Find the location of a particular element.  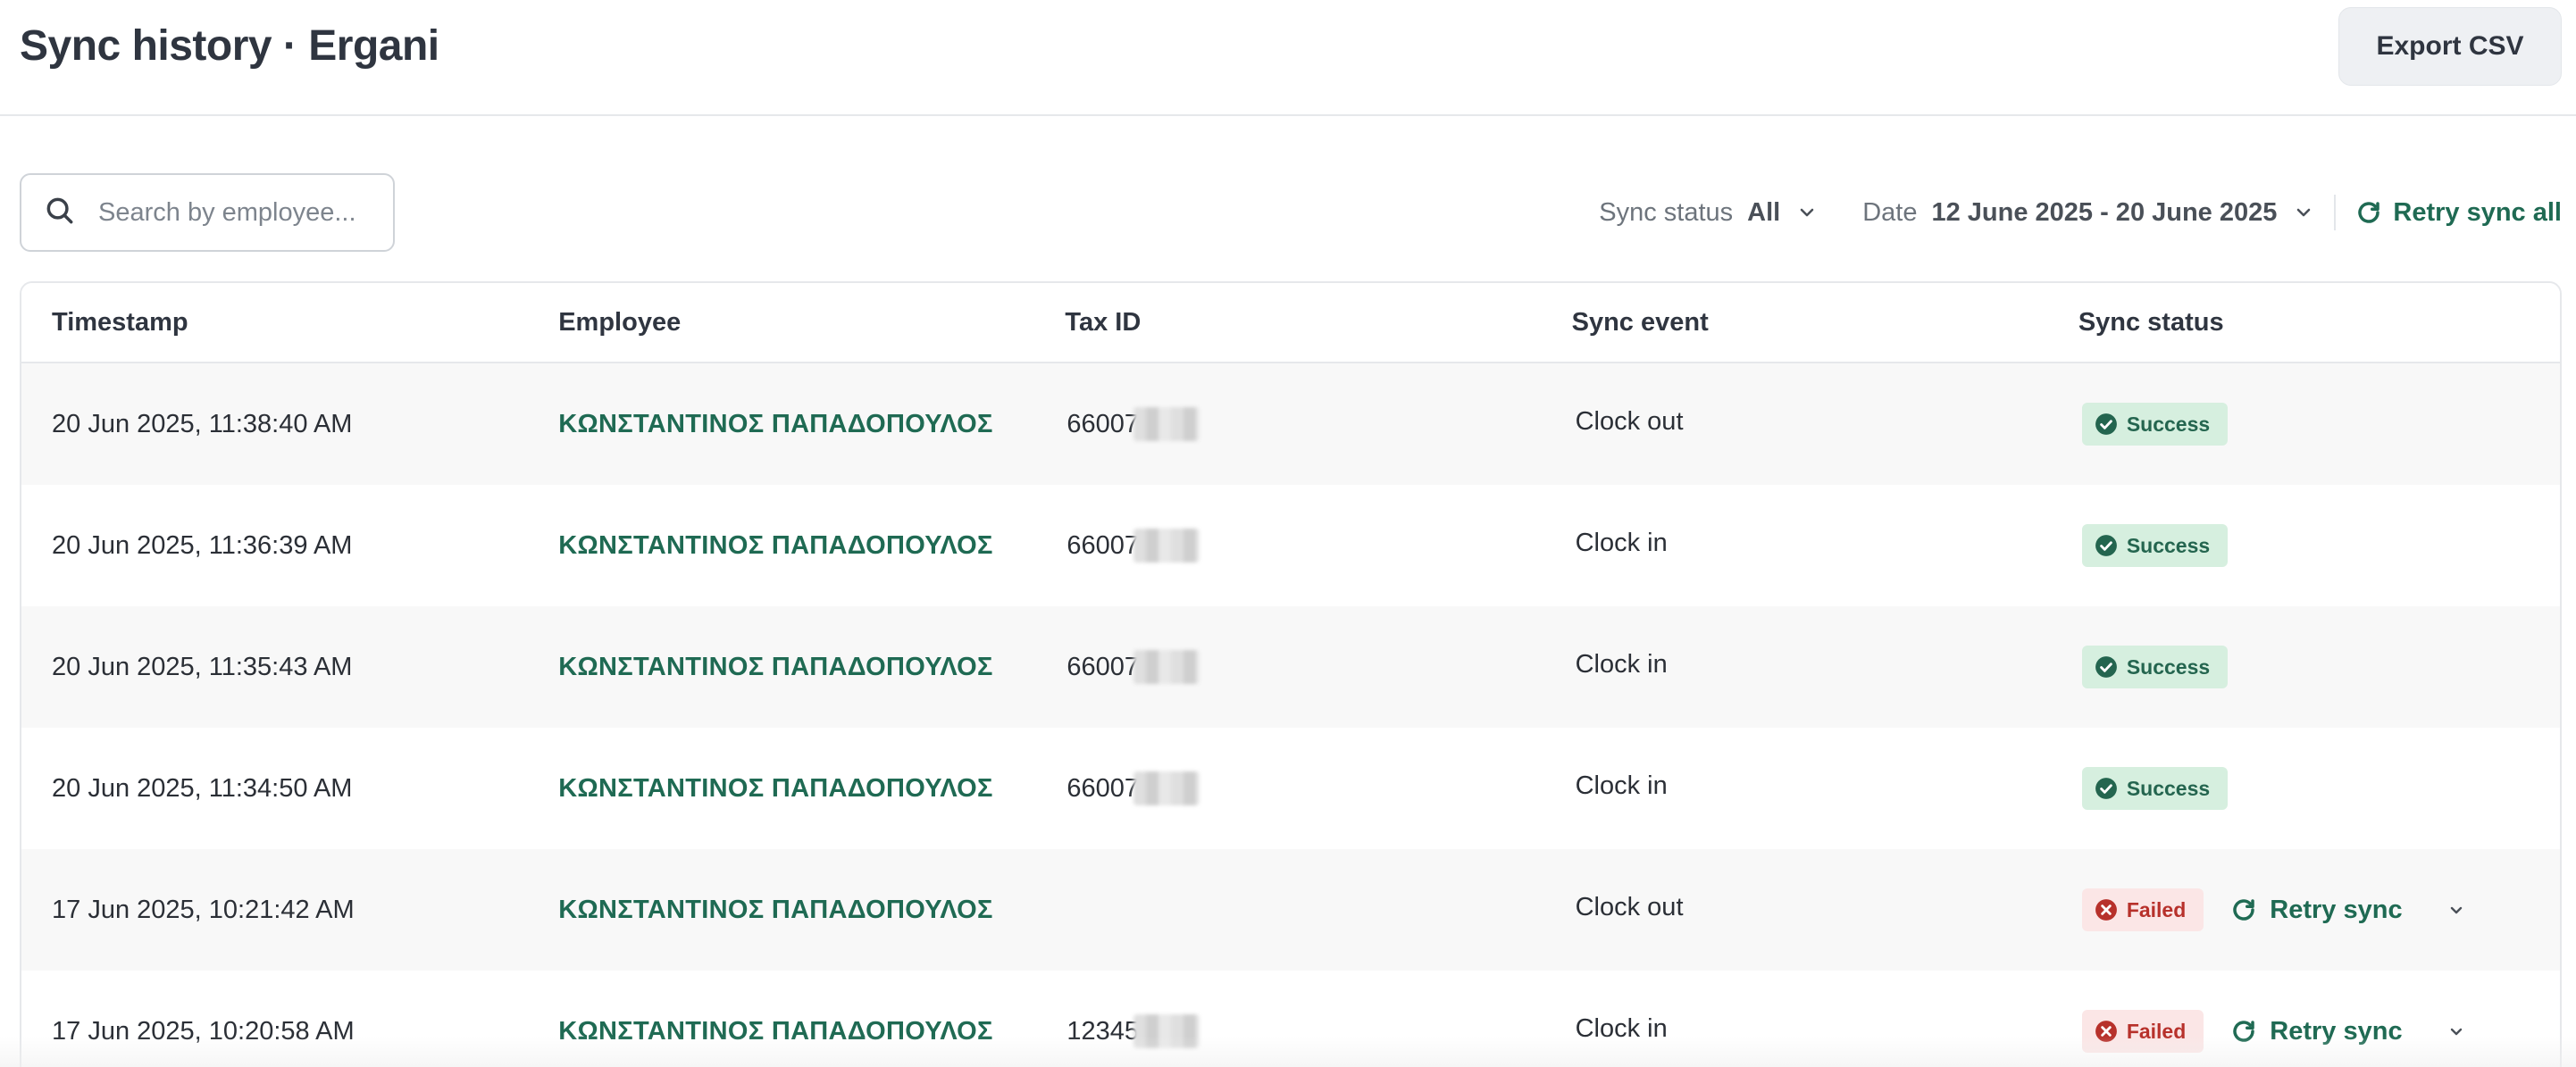

sync-status-filter: Sync status All is located at coordinates (1709, 213).